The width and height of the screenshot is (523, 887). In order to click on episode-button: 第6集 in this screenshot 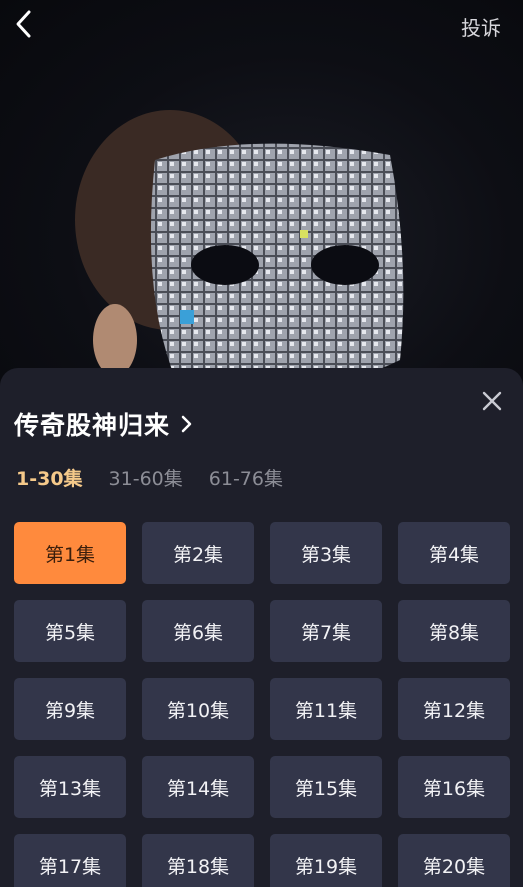, I will do `click(198, 631)`.